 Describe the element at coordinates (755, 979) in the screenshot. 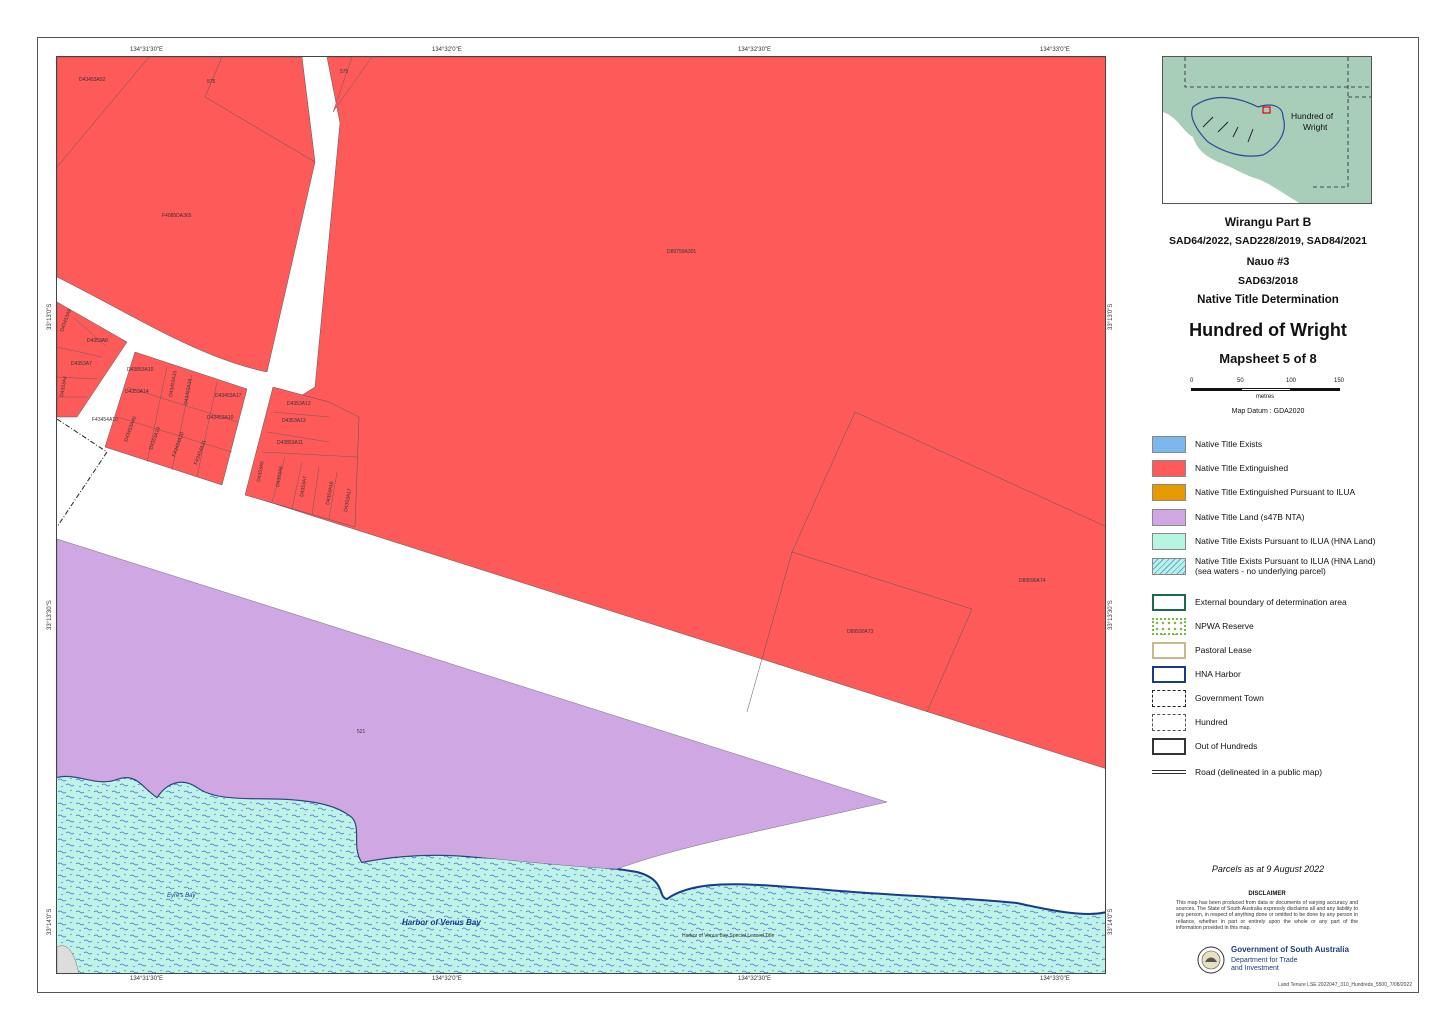

I see `coord-bottom-3: 134°32'30"E` at that location.